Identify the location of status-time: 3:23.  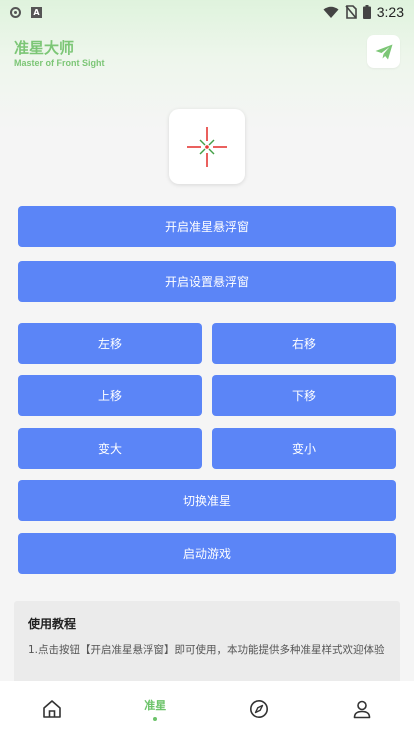
(390, 12).